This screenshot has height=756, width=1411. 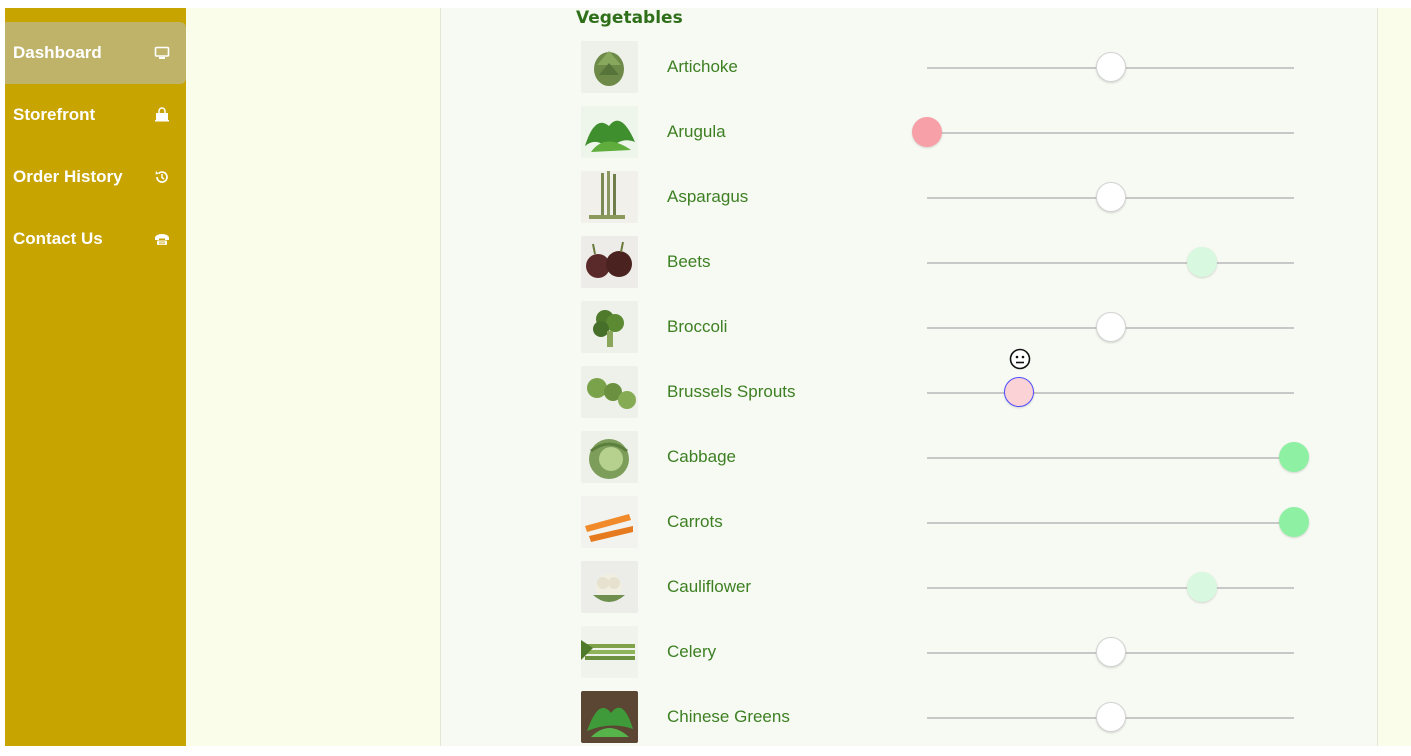 What do you see at coordinates (162, 53) in the screenshot?
I see `monitor-icon` at bounding box center [162, 53].